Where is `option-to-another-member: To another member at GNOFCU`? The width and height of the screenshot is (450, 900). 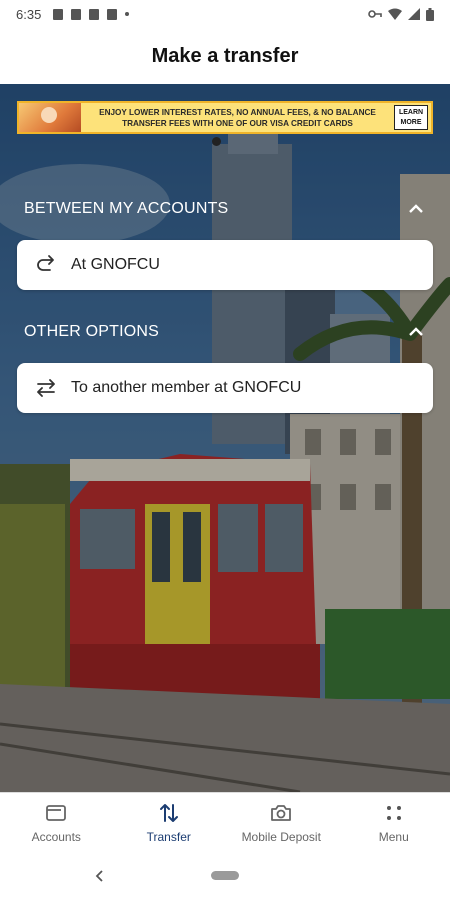
option-to-another-member: To another member at GNOFCU is located at coordinates (225, 388).